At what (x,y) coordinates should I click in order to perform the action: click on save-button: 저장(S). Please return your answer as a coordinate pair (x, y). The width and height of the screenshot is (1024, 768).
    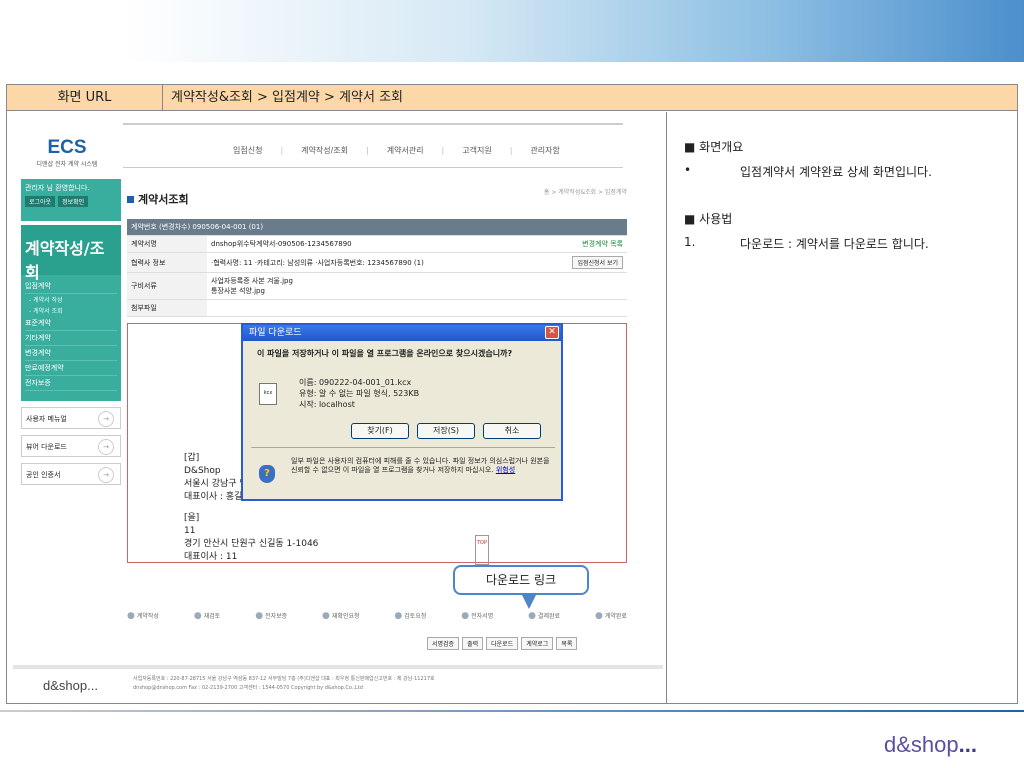
    Looking at the image, I should click on (446, 431).